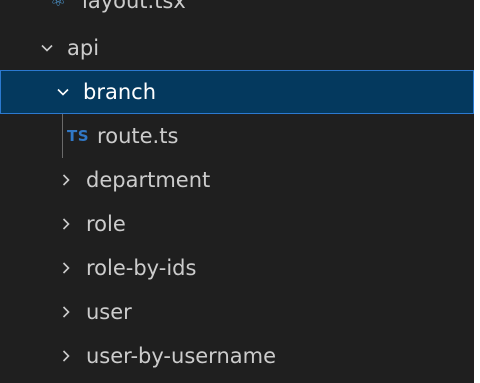 This screenshot has width=480, height=383. What do you see at coordinates (83, 47) in the screenshot?
I see `tree-item-label: api` at bounding box center [83, 47].